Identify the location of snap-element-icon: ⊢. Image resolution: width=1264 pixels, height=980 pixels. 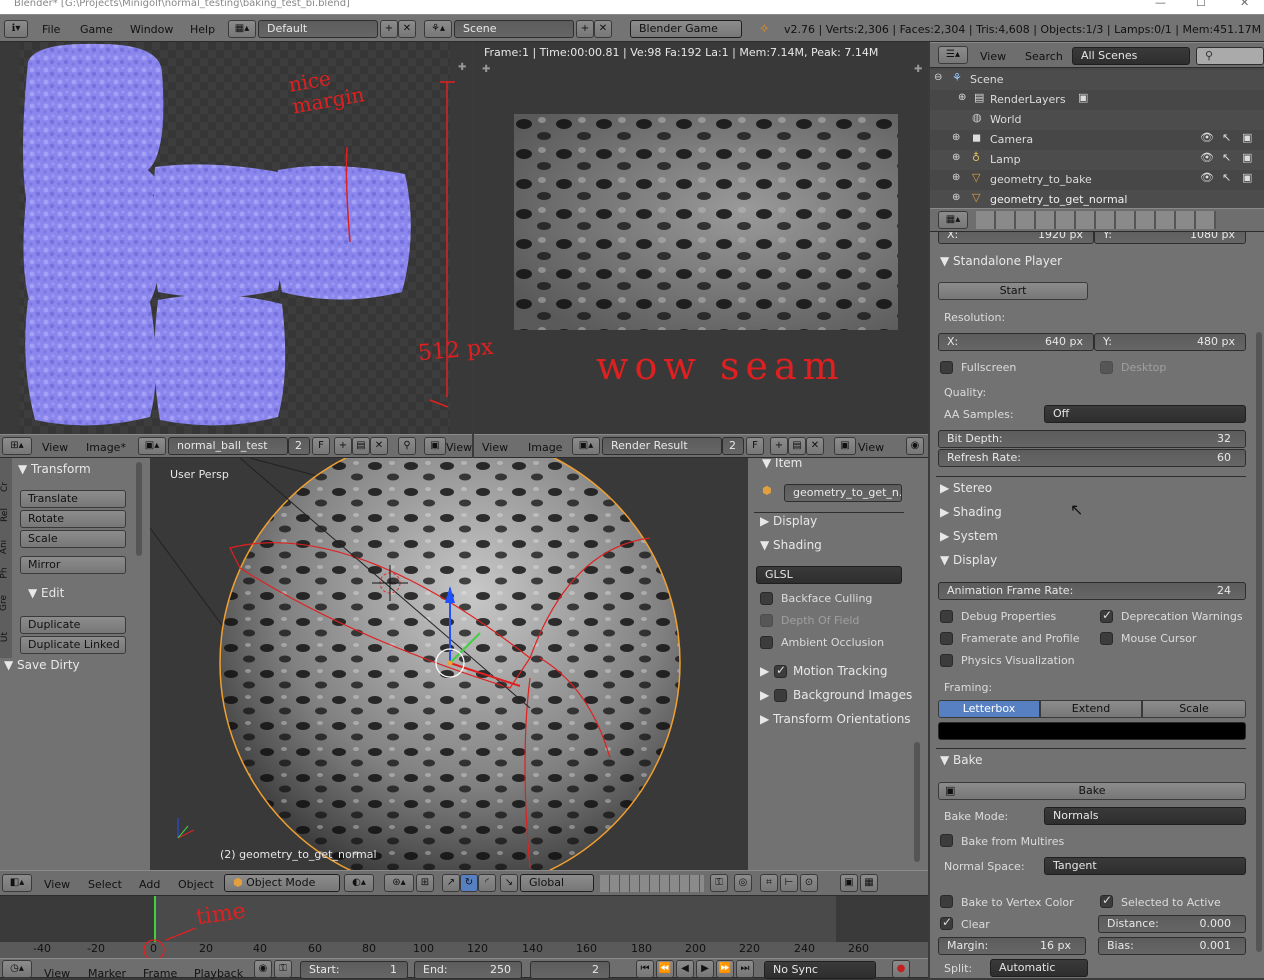
(789, 883).